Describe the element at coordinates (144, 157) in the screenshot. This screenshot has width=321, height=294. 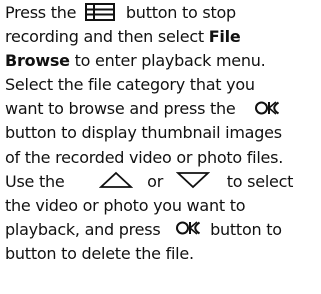
I see `text: of the recorded video or photo files.` at that location.